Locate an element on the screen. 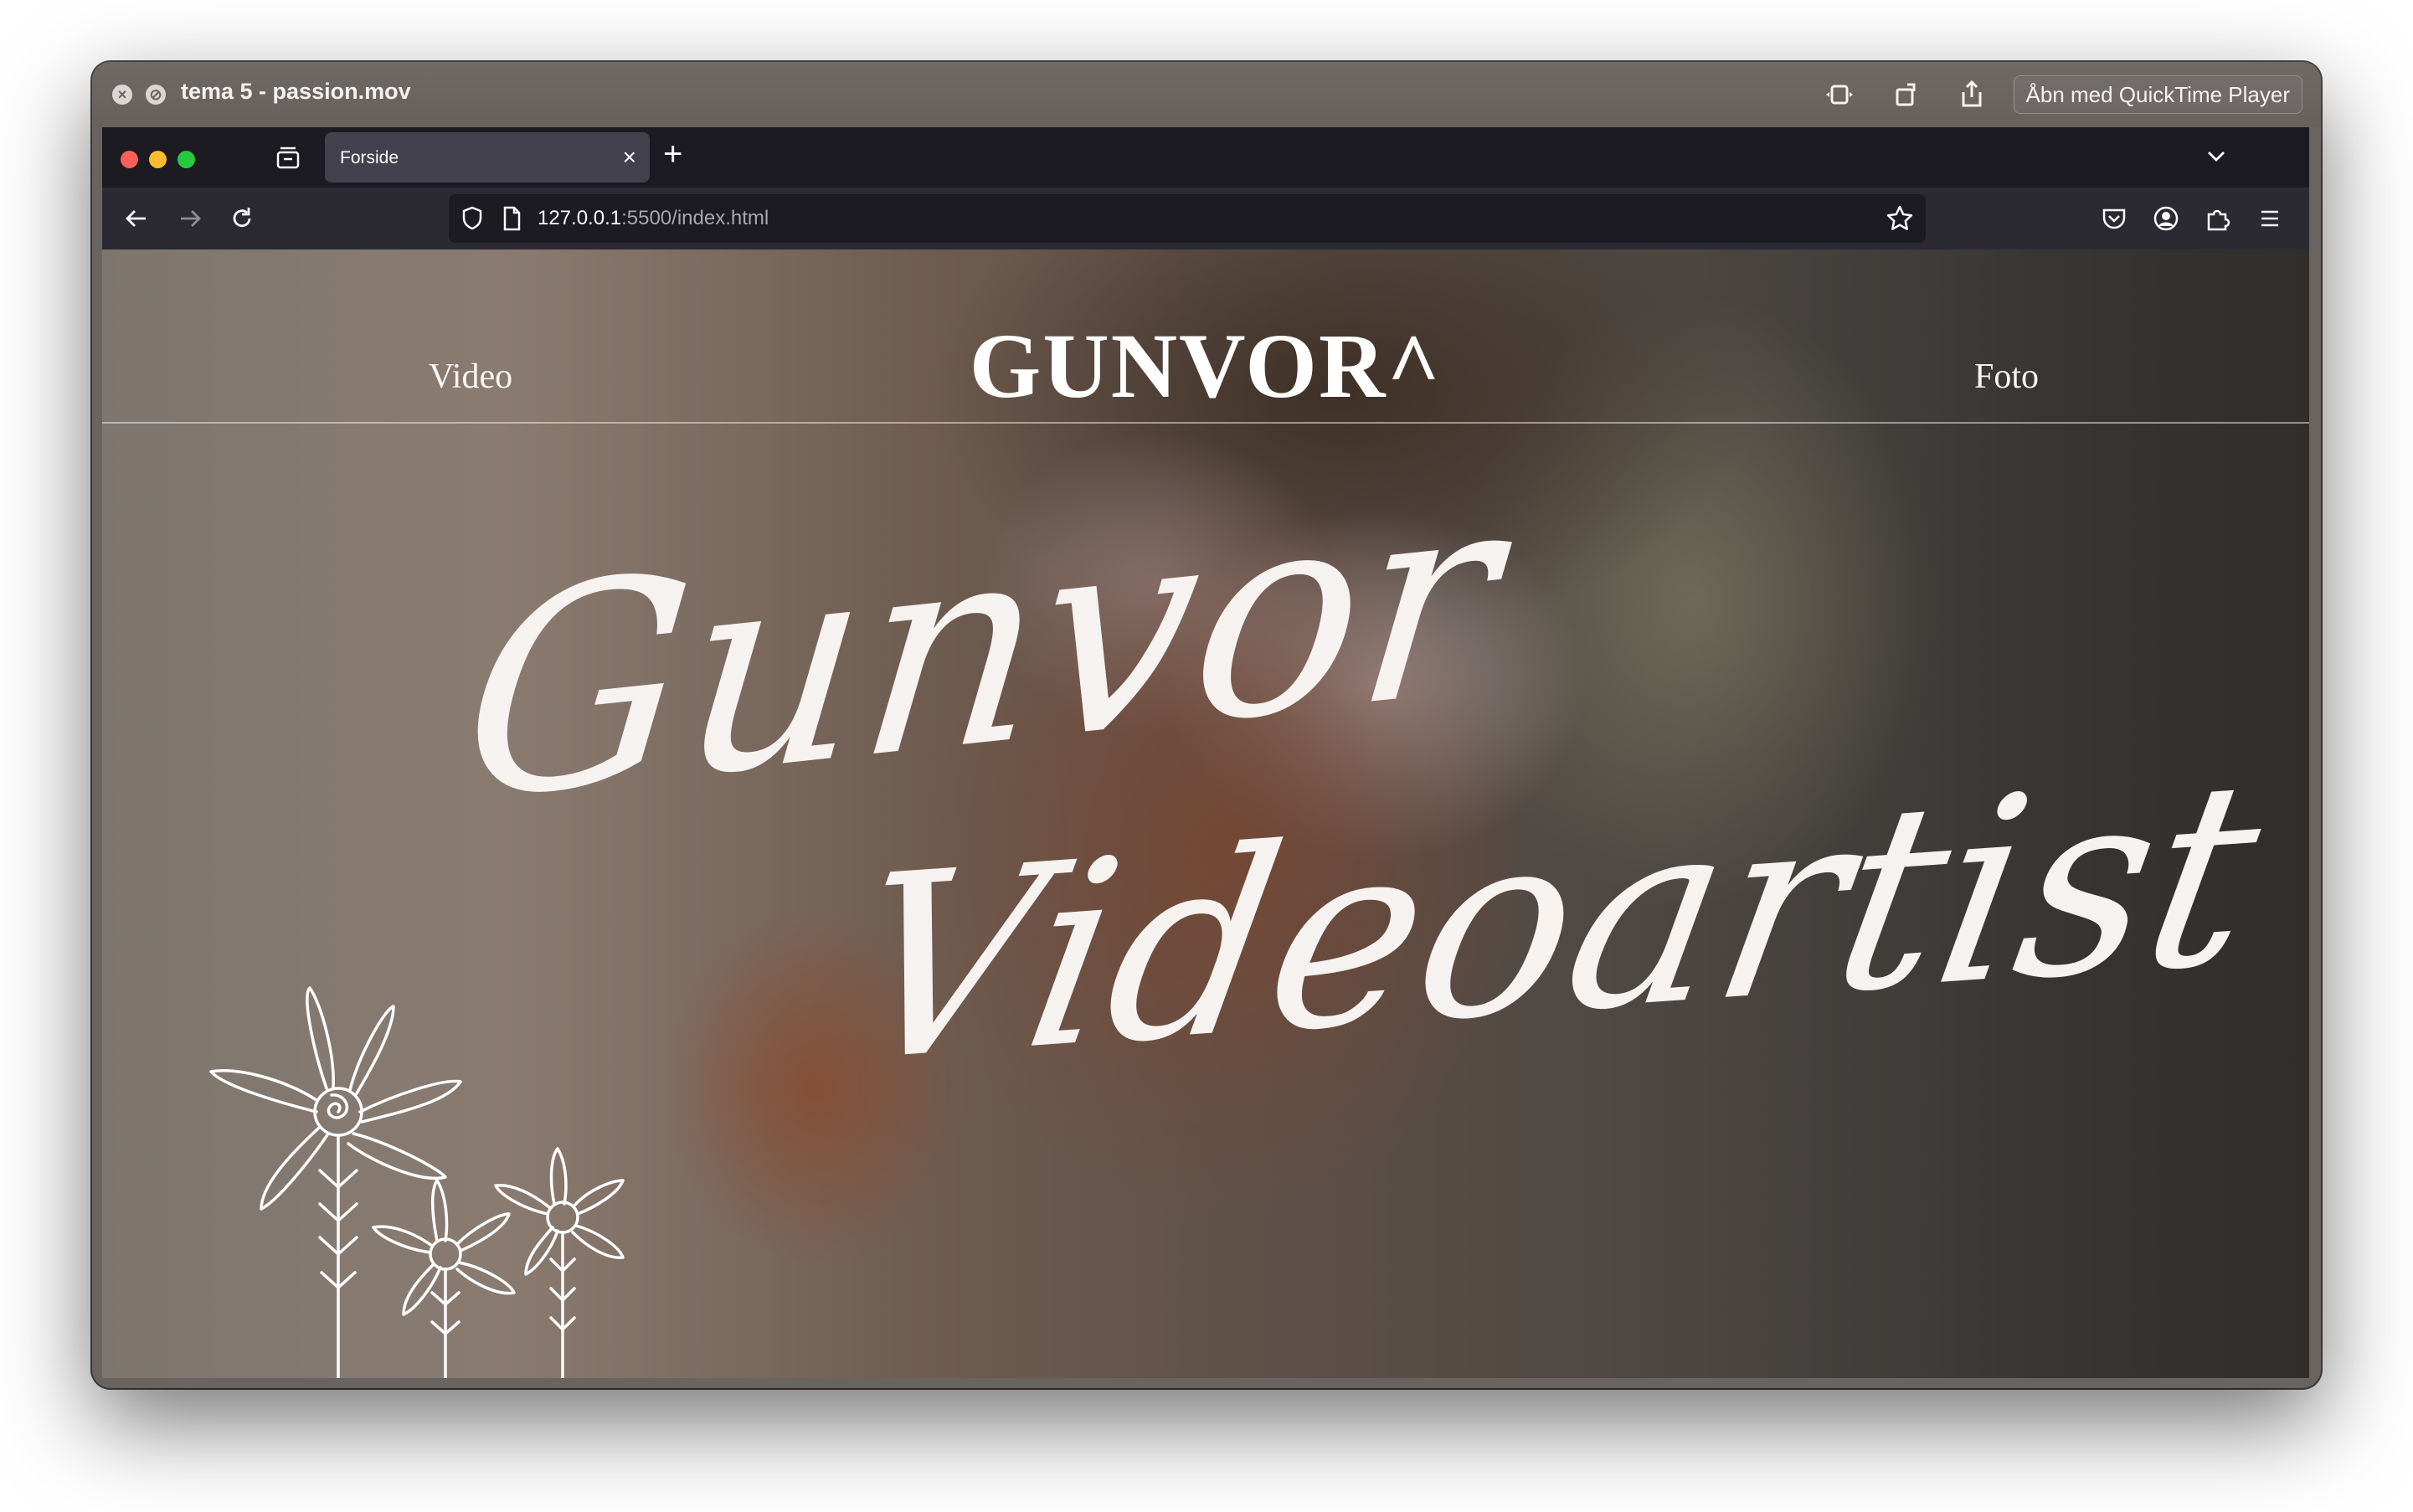 The height and width of the screenshot is (1512, 2413). address-bar: 127.0.0.1:5500/index.html is located at coordinates (1187, 218).